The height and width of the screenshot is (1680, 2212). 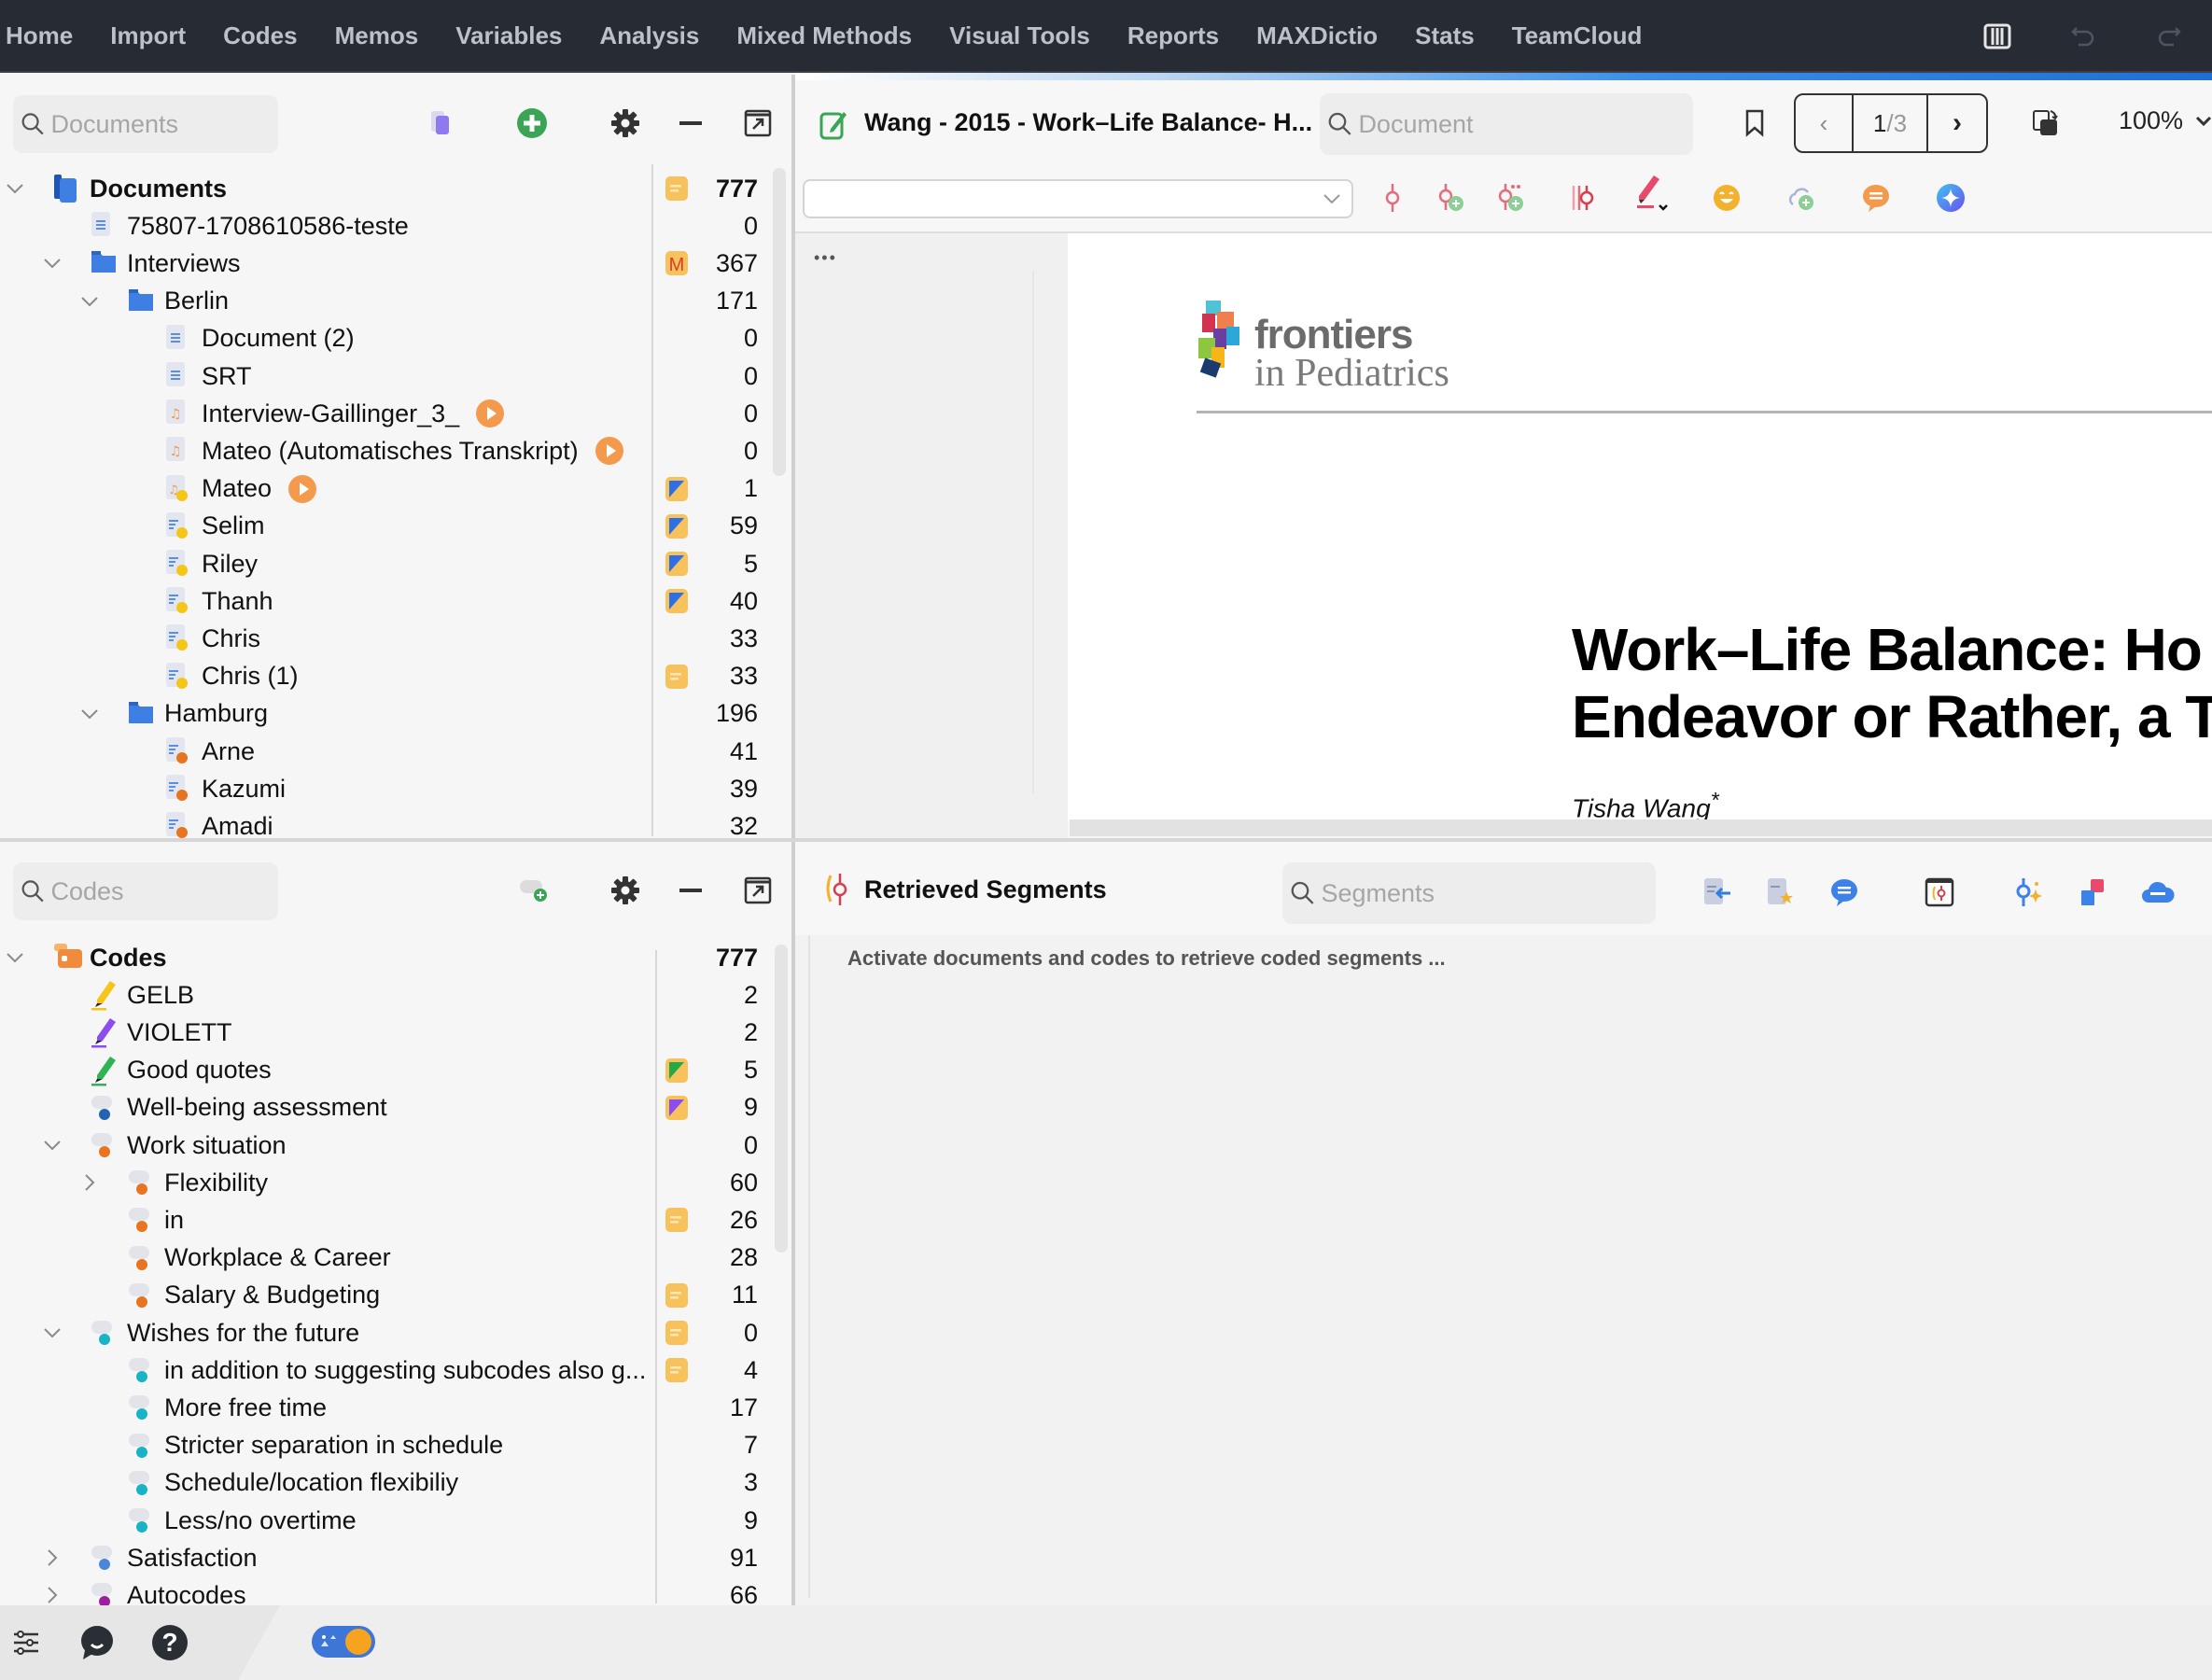 What do you see at coordinates (382, 1407) in the screenshot?
I see `tree-item: More free time 17` at bounding box center [382, 1407].